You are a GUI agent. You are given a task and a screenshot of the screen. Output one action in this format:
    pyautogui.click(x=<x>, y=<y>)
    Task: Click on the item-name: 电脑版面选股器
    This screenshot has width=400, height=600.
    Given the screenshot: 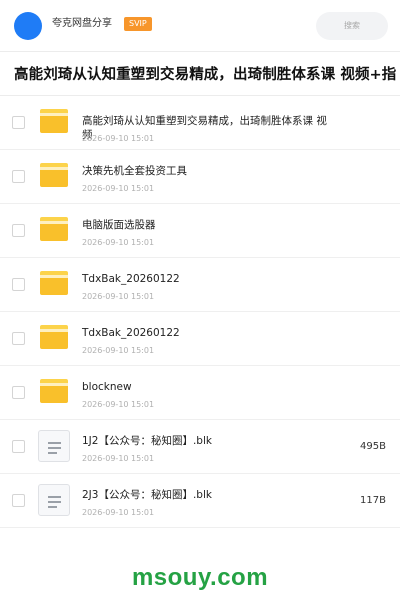 What is the action you would take?
    pyautogui.click(x=119, y=225)
    